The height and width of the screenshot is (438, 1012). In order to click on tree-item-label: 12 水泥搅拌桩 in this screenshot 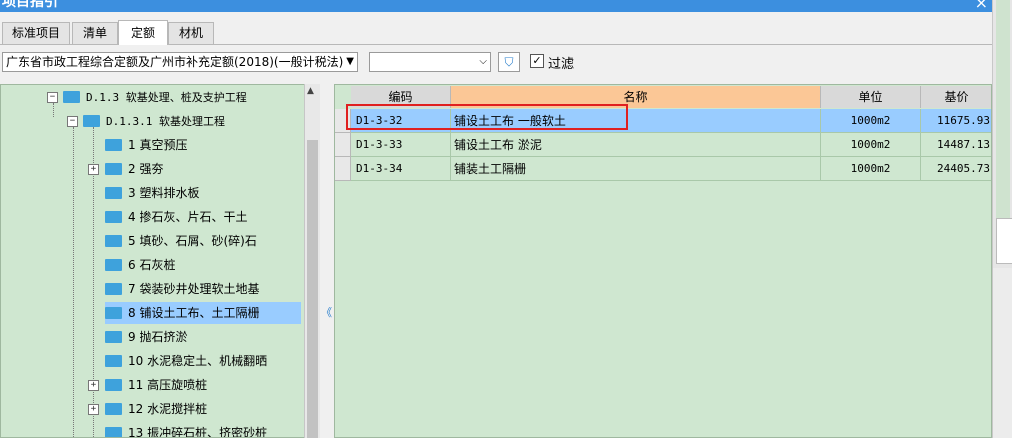, I will do `click(168, 409)`.